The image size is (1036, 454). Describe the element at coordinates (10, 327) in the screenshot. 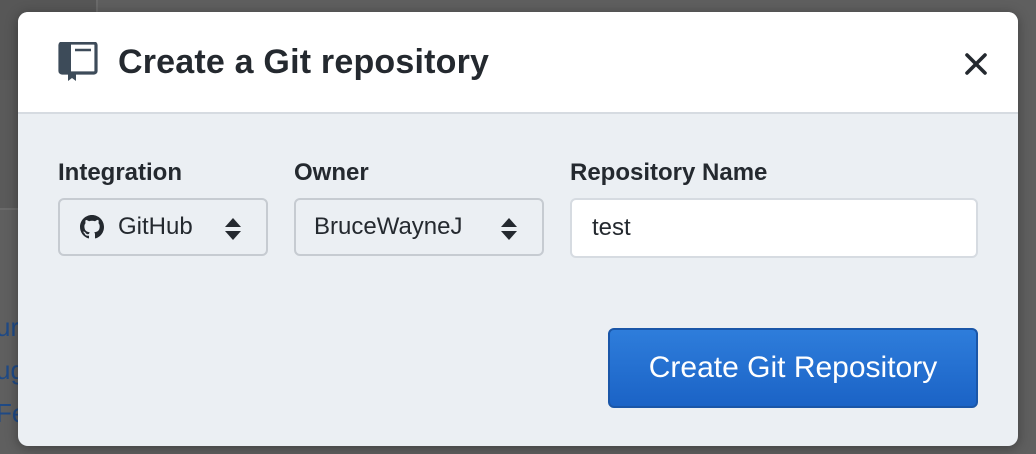

I see `background-link-text: ur` at that location.